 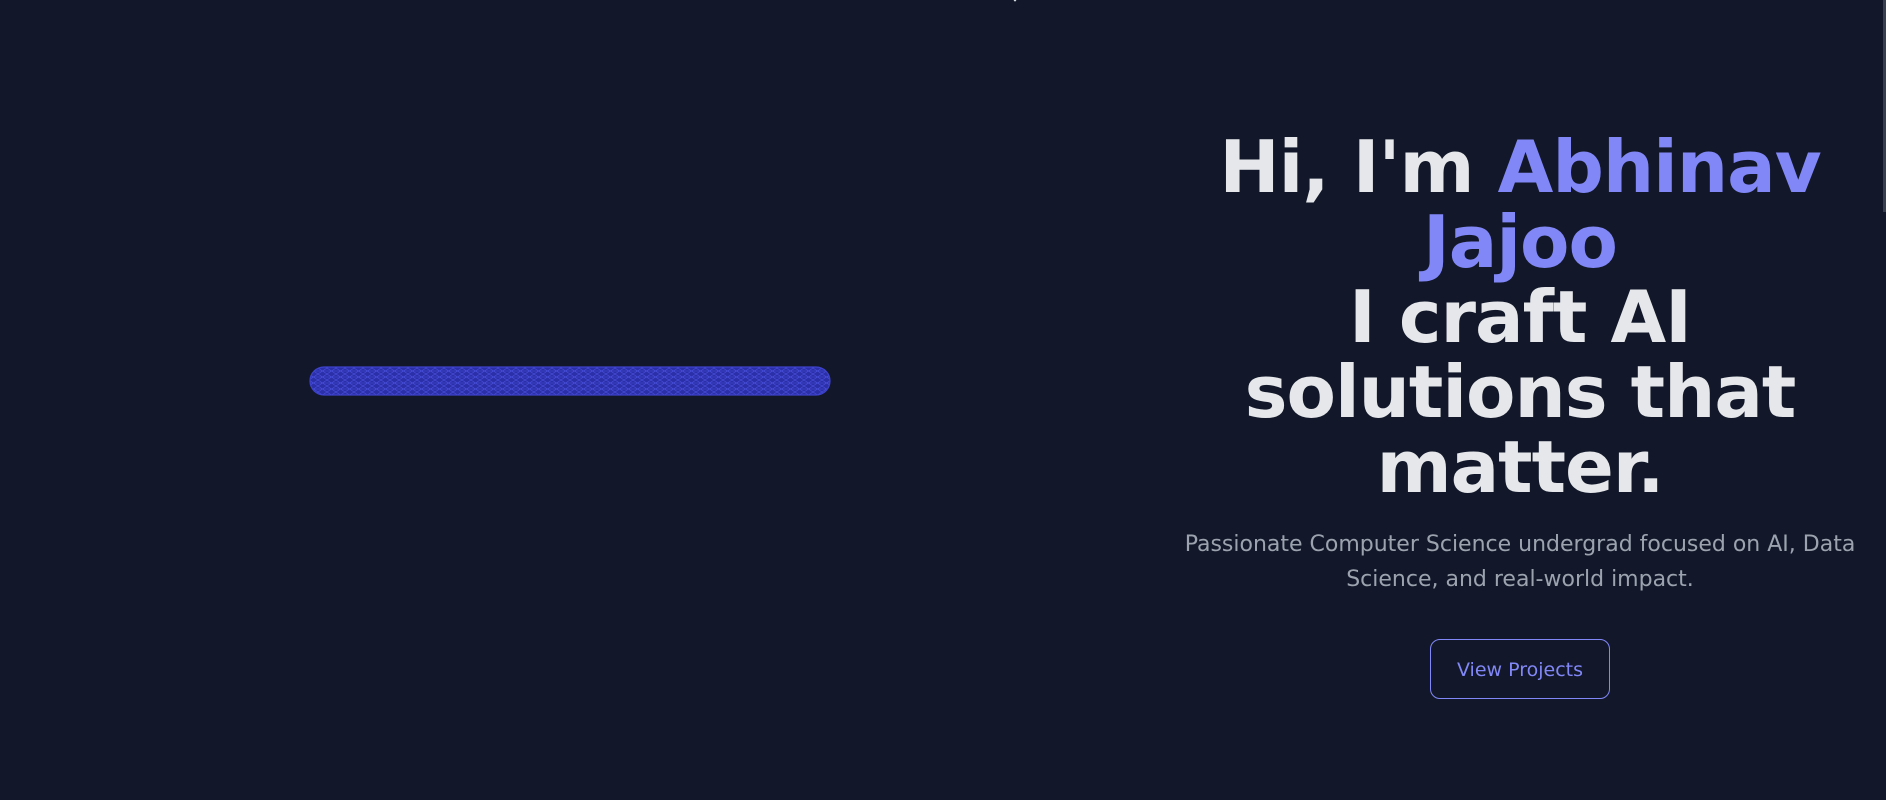 What do you see at coordinates (1015, 1) in the screenshot?
I see `nav-fragment` at bounding box center [1015, 1].